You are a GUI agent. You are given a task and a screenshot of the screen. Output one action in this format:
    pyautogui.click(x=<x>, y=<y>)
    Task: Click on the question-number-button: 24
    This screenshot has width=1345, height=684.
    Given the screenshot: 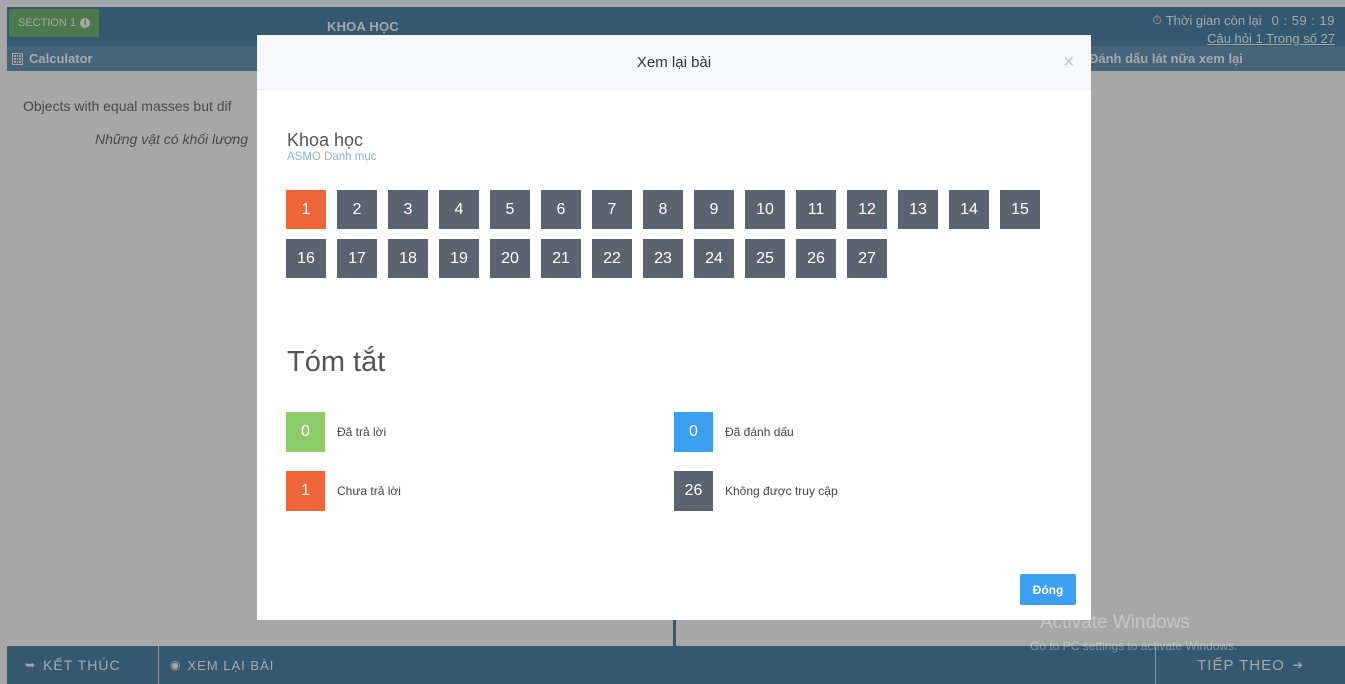 What is the action you would take?
    pyautogui.click(x=714, y=258)
    